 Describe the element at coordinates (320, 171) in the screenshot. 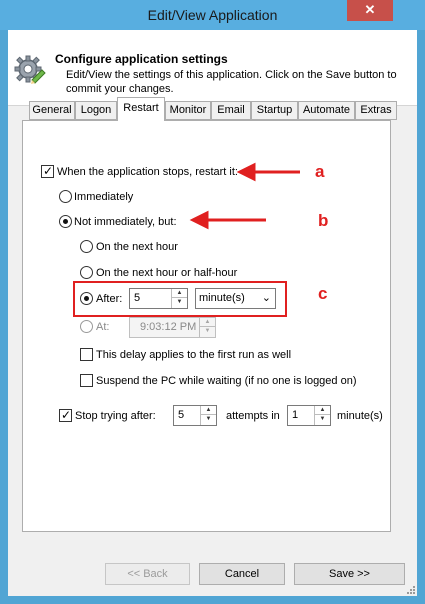

I see `annotation-a: a` at that location.